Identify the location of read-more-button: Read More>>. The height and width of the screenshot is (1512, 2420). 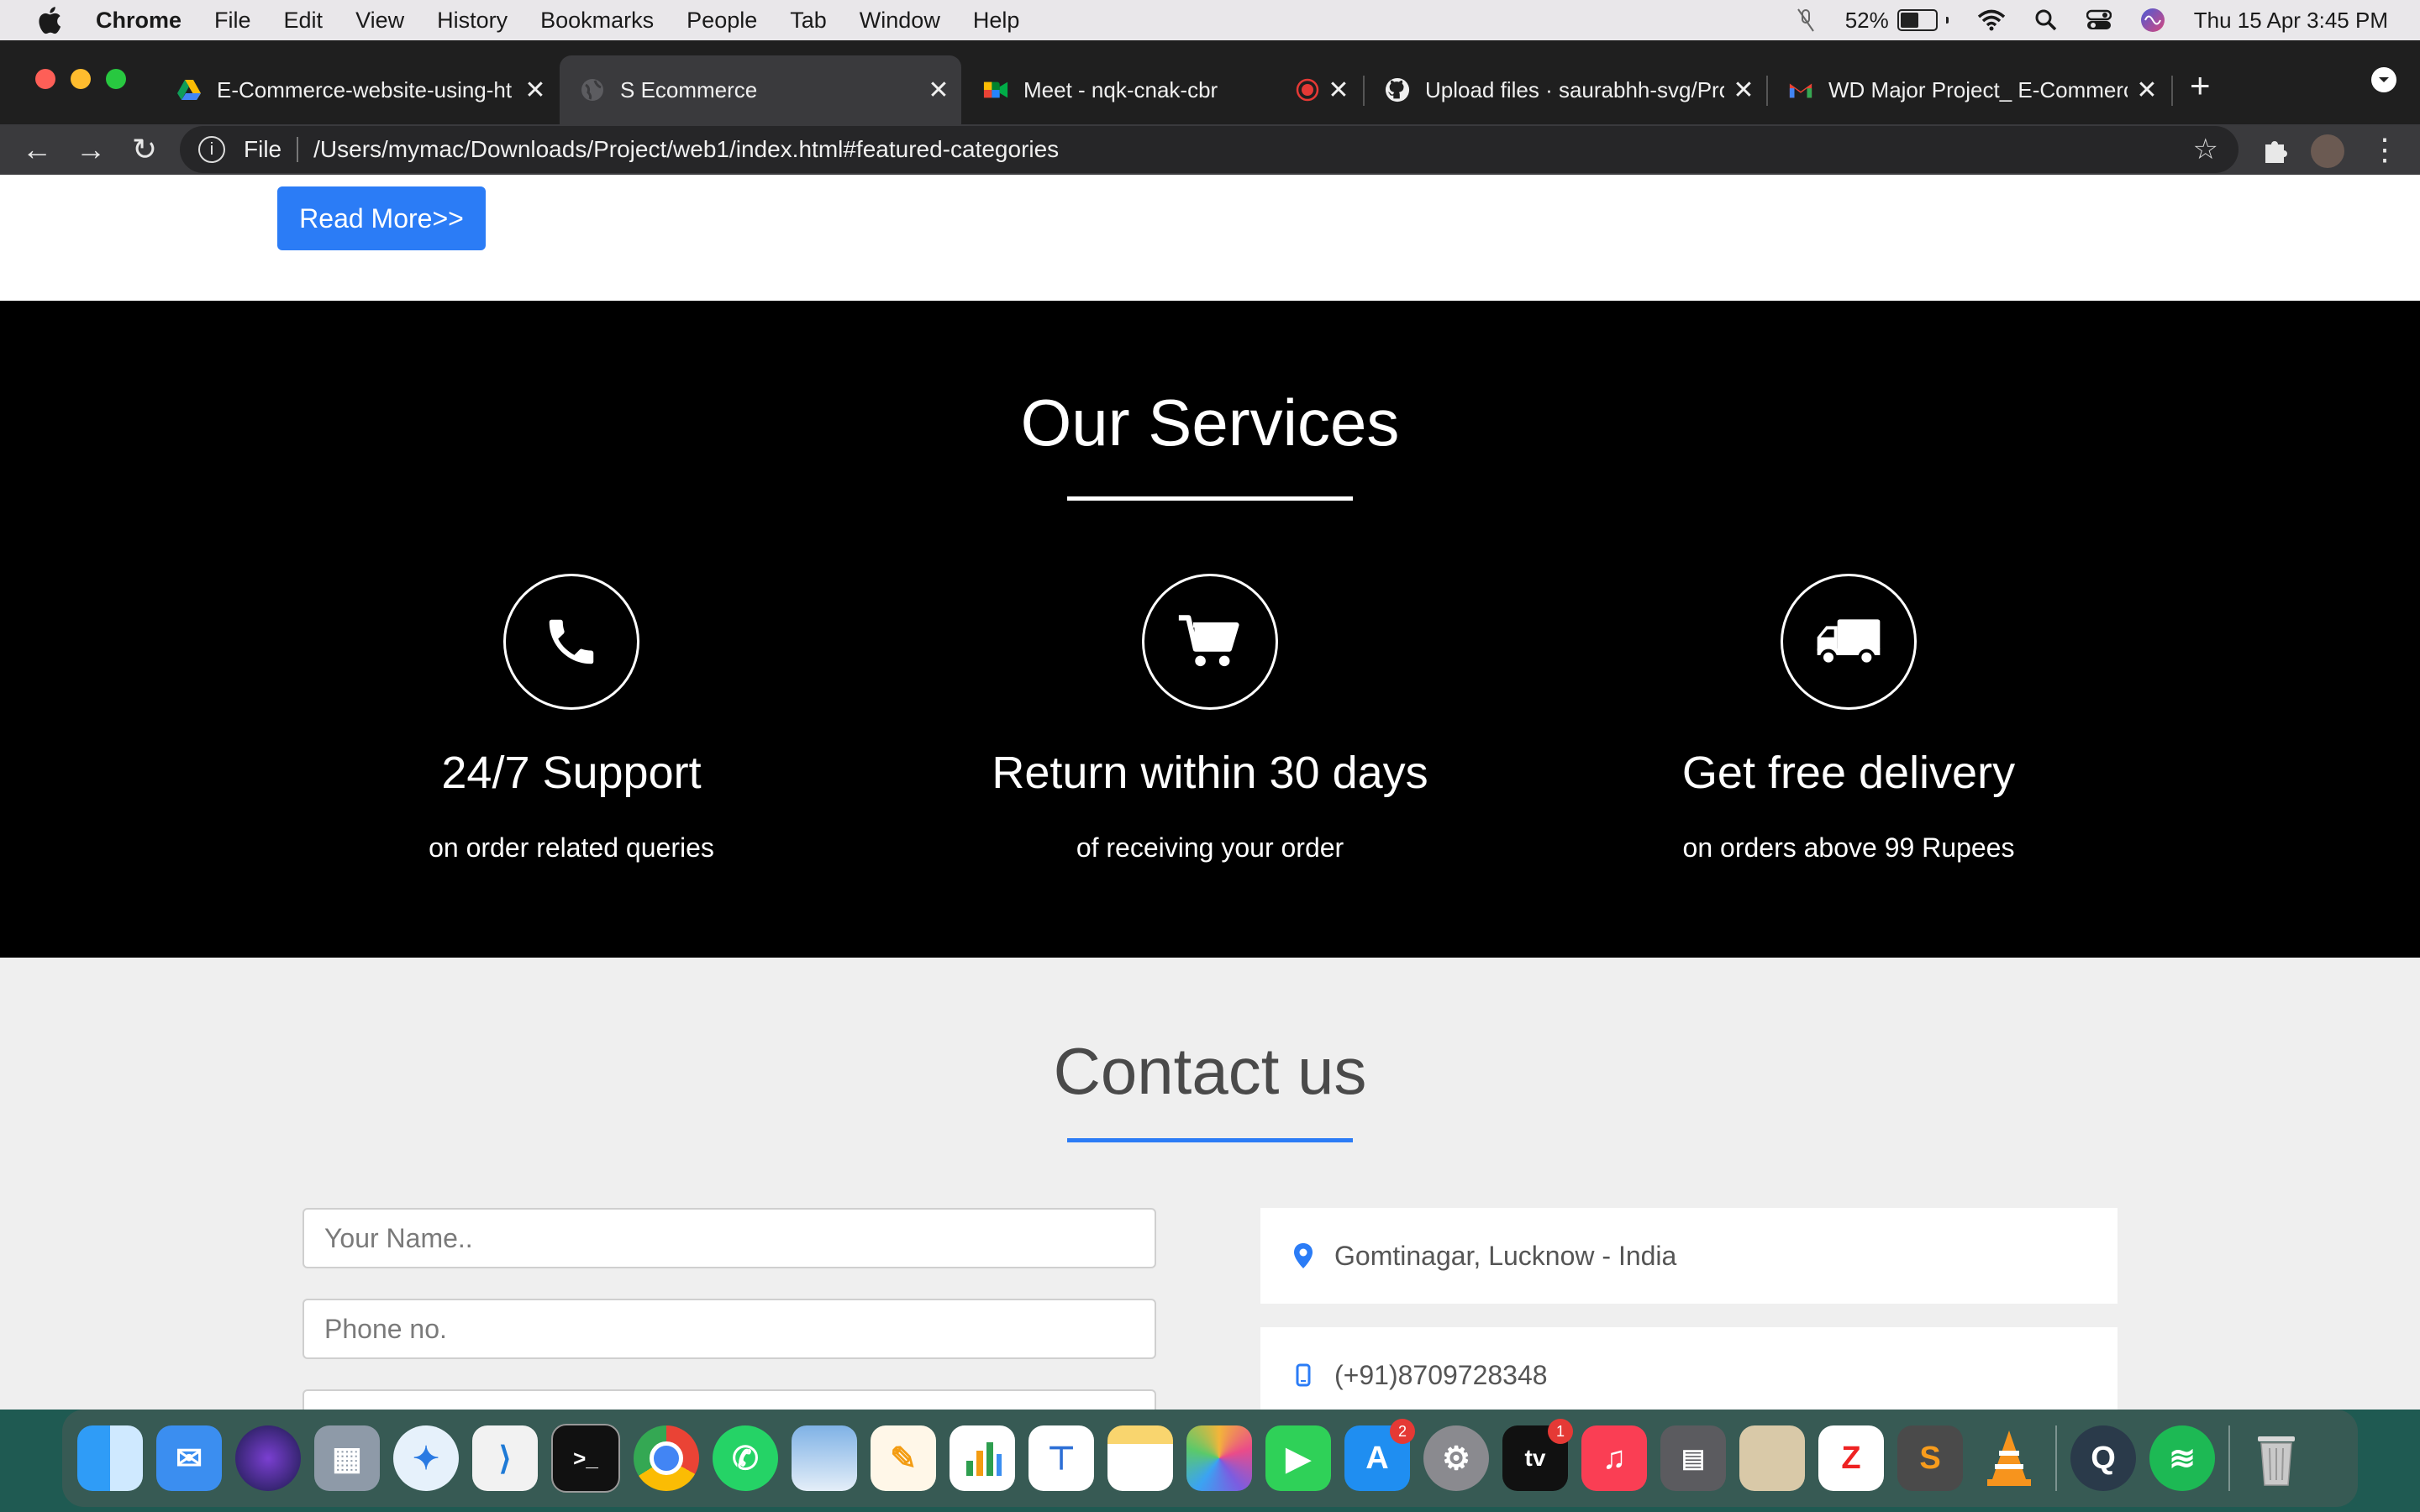
(382, 218).